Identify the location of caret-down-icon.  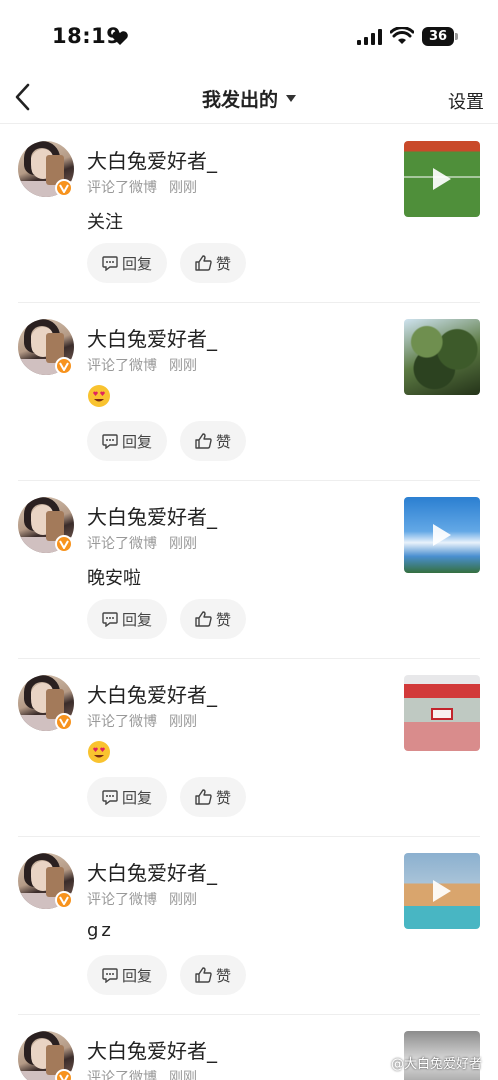
(291, 98).